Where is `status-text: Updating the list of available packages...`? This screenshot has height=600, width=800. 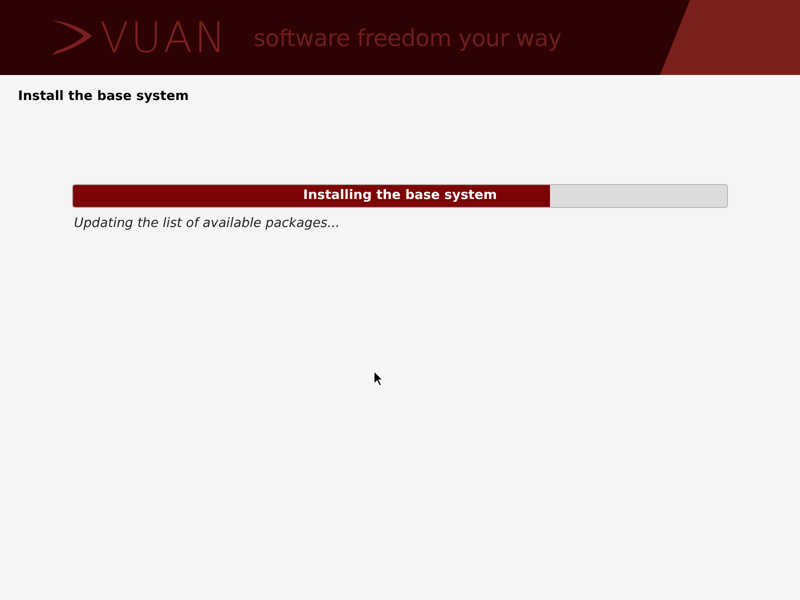 status-text: Updating the list of available packages... is located at coordinates (207, 223).